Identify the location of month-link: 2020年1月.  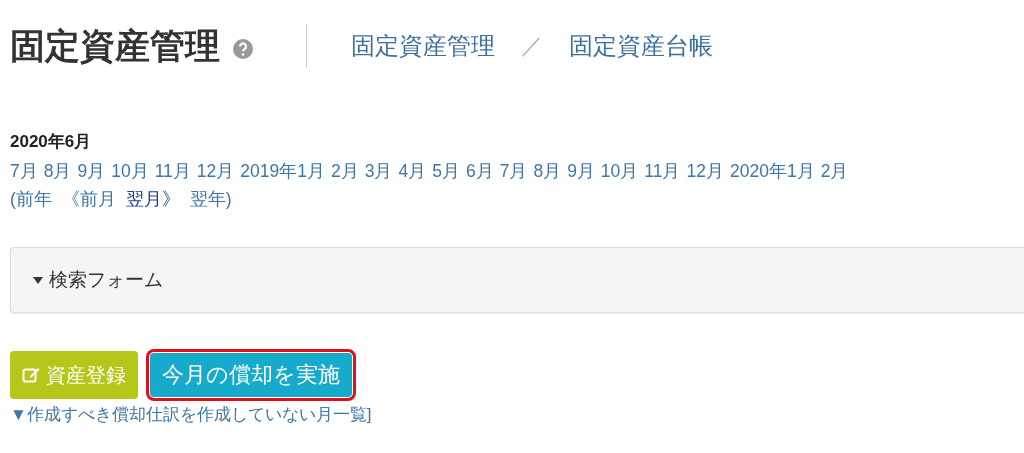
(772, 171).